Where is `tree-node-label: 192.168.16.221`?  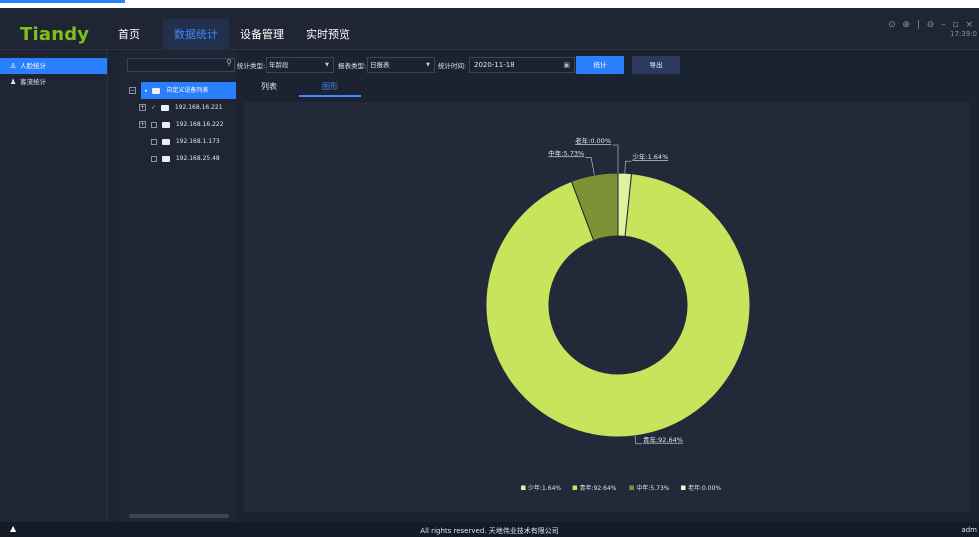 tree-node-label: 192.168.16.221 is located at coordinates (198, 107).